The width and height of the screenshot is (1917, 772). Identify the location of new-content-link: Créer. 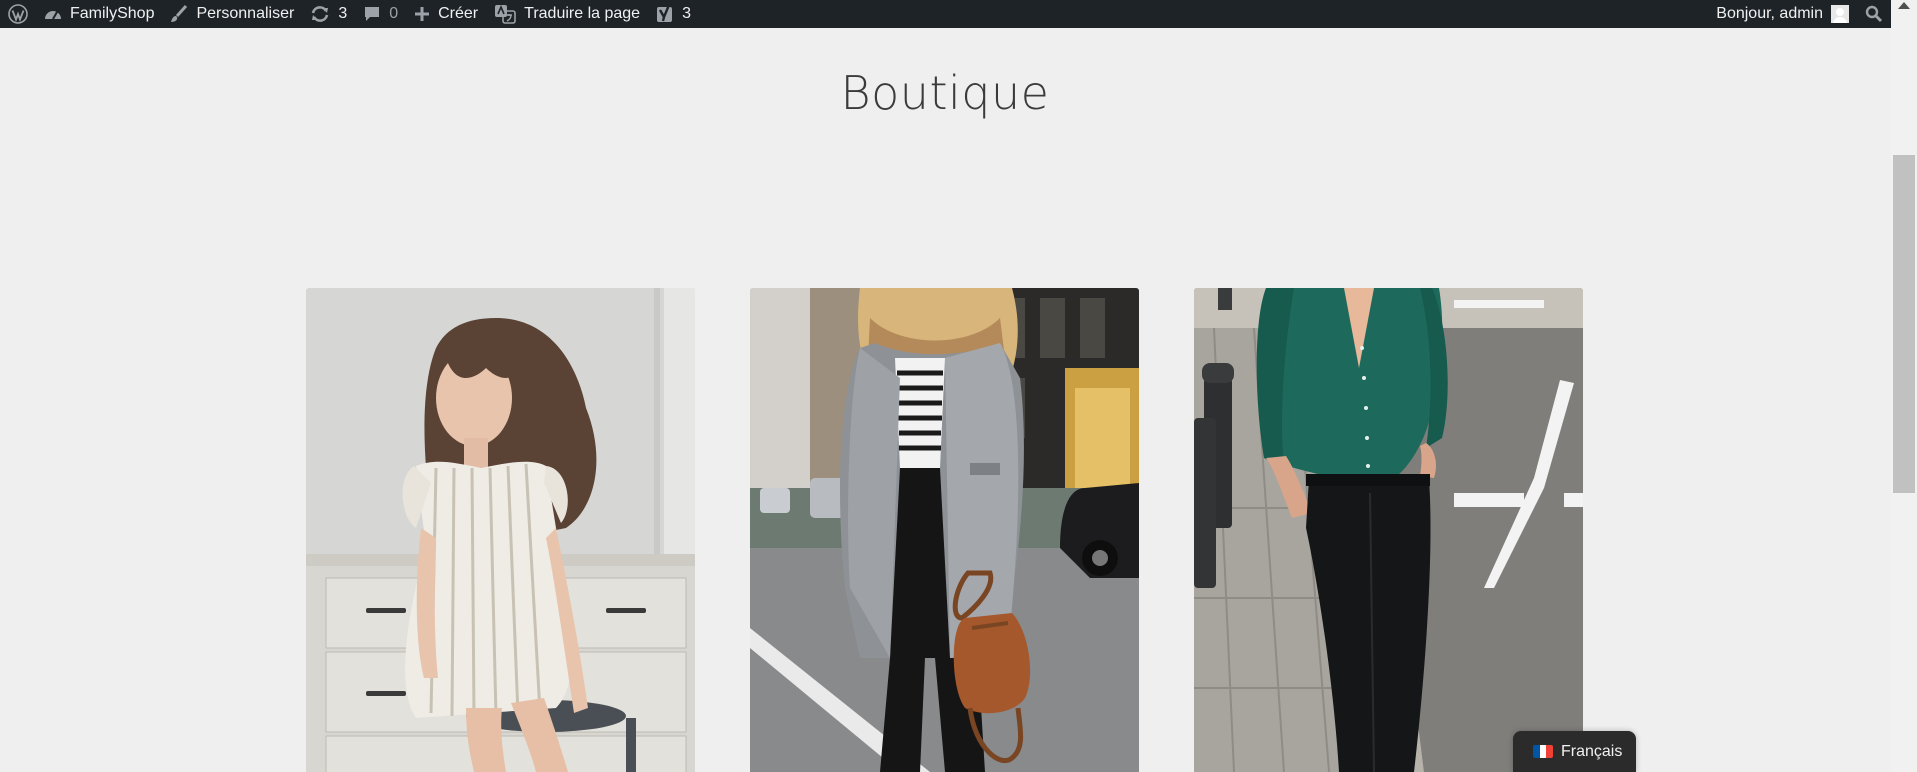
(446, 14).